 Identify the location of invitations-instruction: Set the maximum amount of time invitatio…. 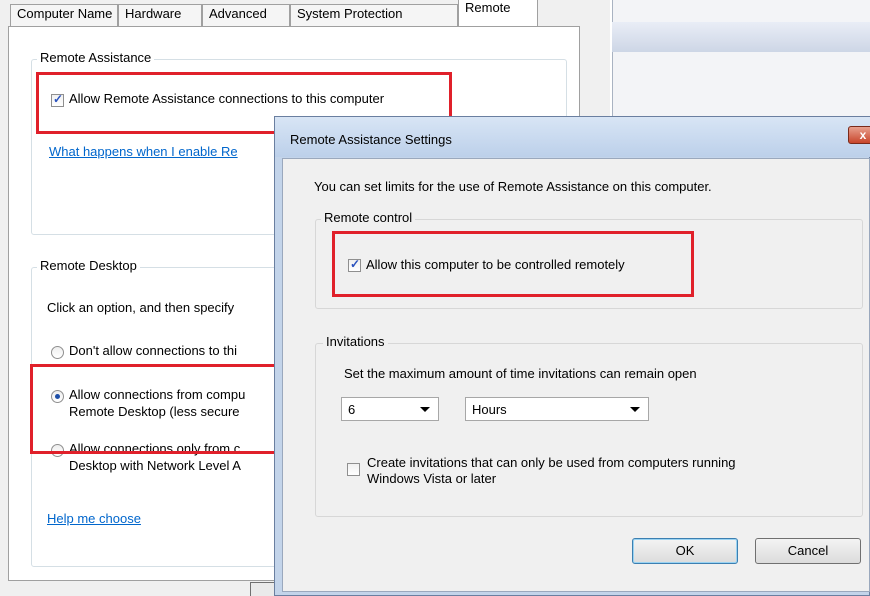
(520, 373).